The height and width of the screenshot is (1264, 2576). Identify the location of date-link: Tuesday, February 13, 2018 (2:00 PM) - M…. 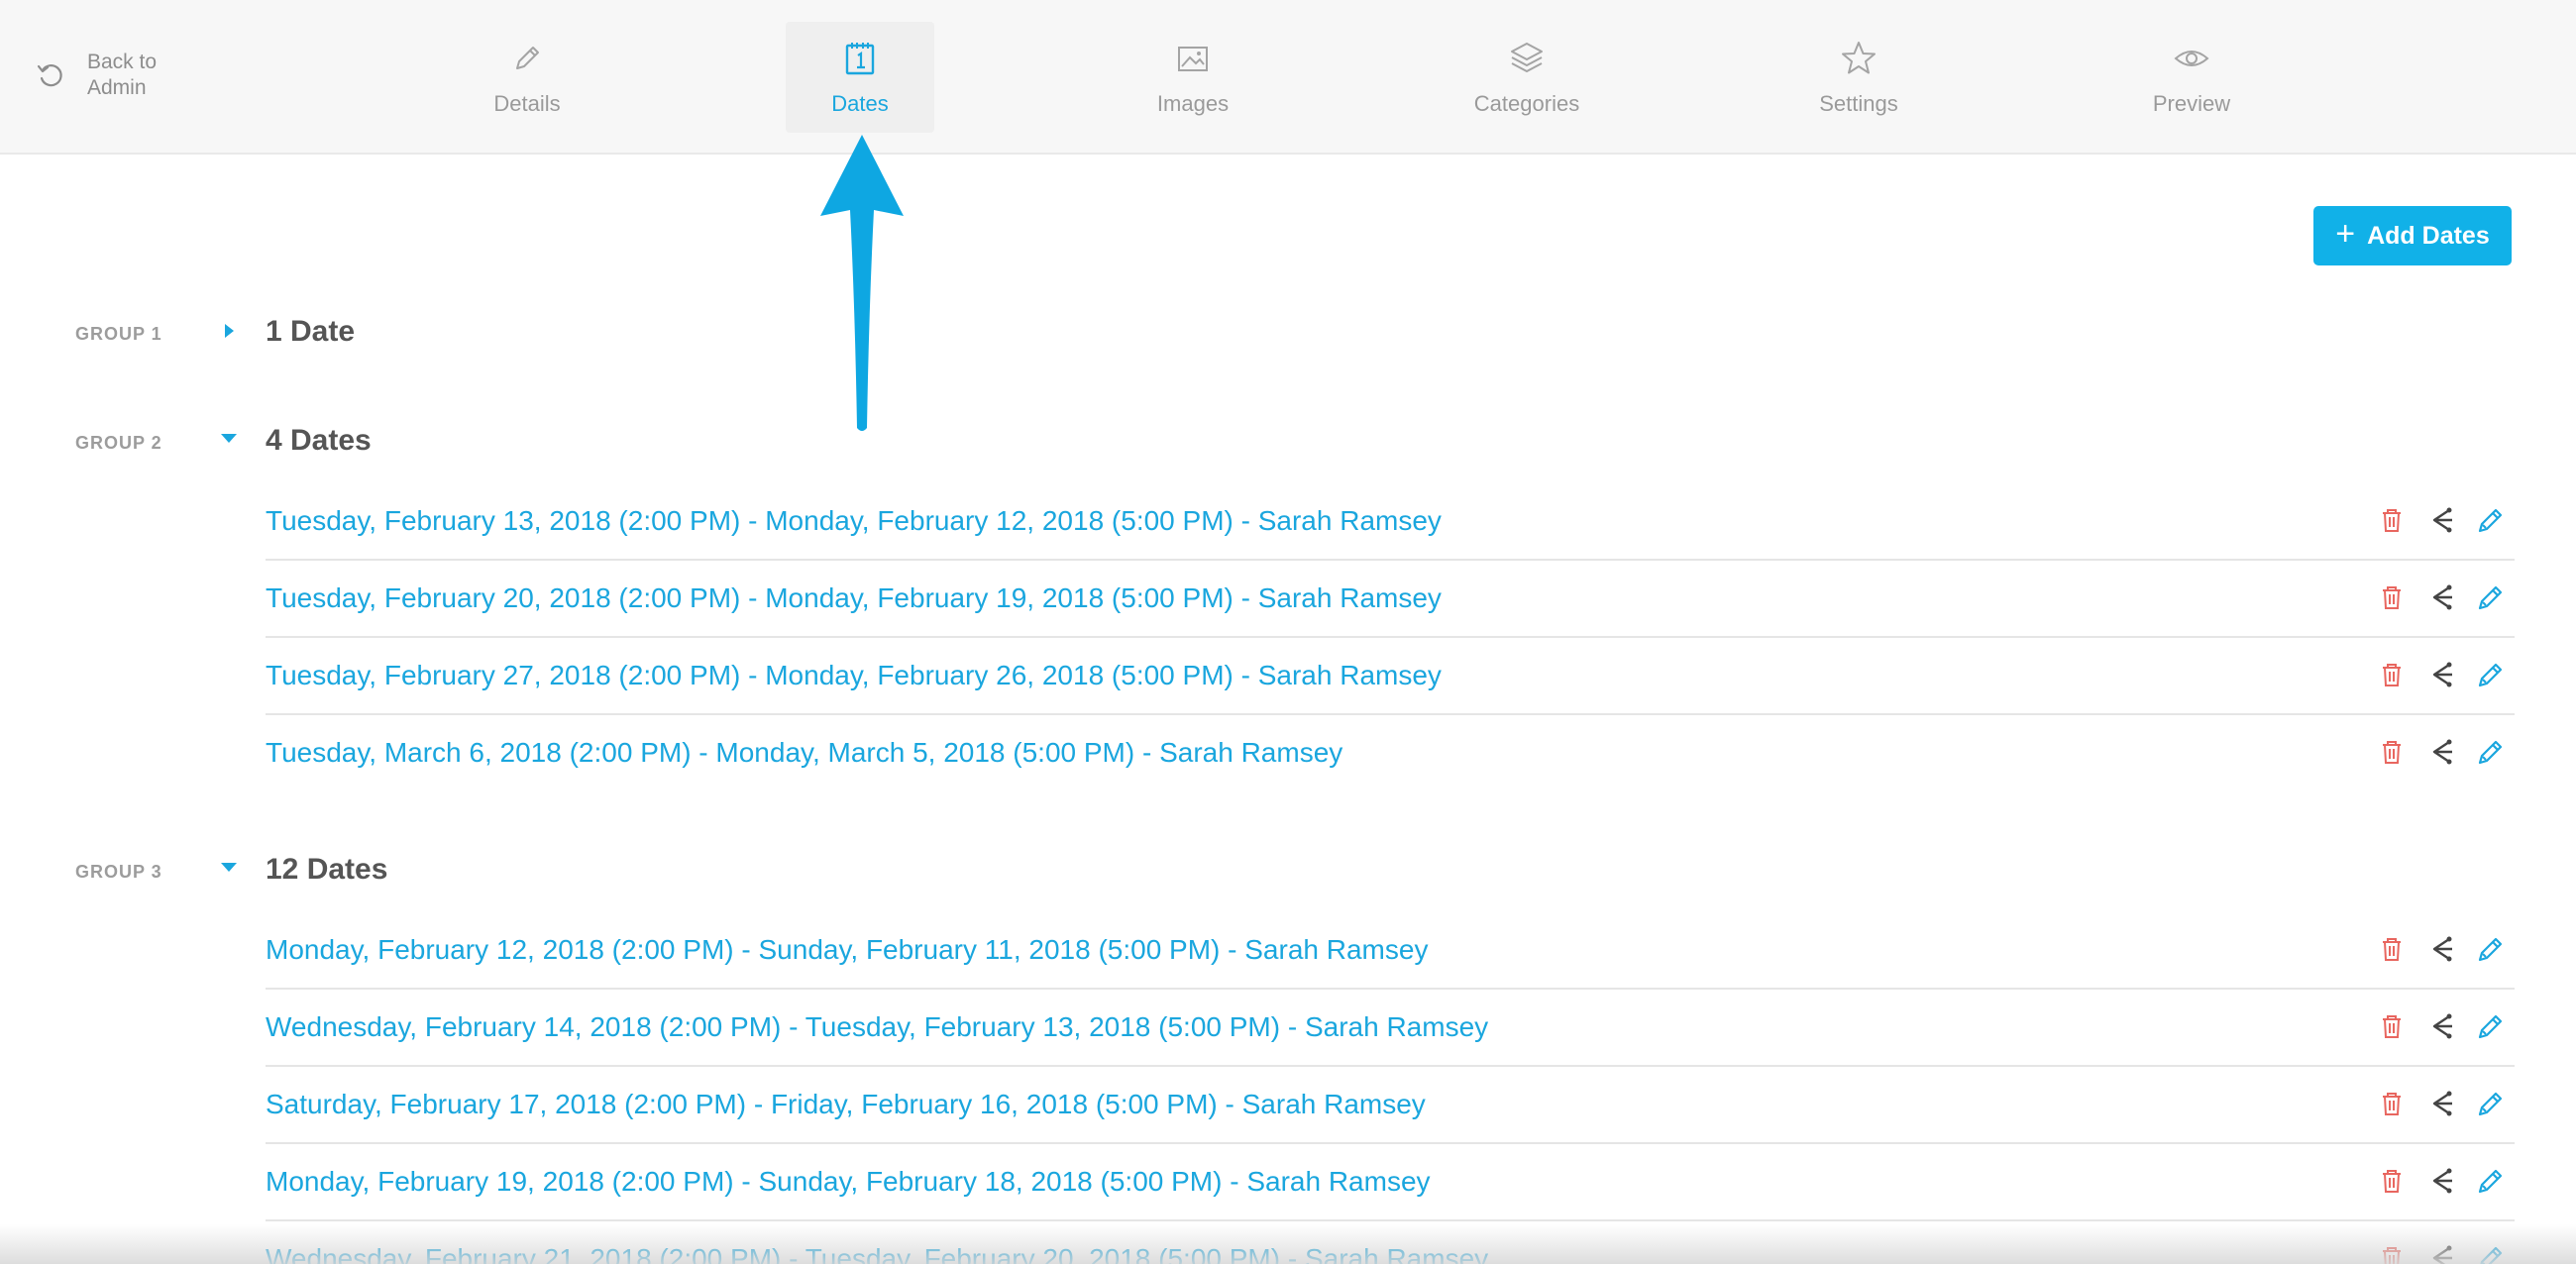
(854, 521).